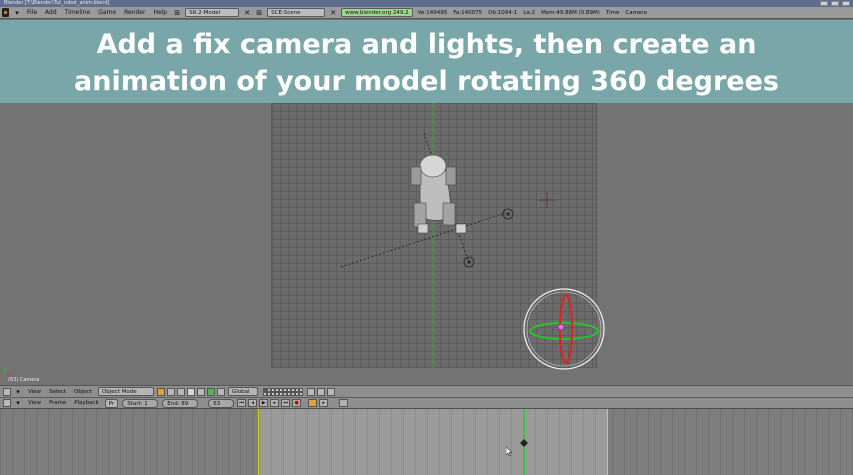  Describe the element at coordinates (432, 12) in the screenshot. I see `stat-vertices: Ve:149495` at that location.